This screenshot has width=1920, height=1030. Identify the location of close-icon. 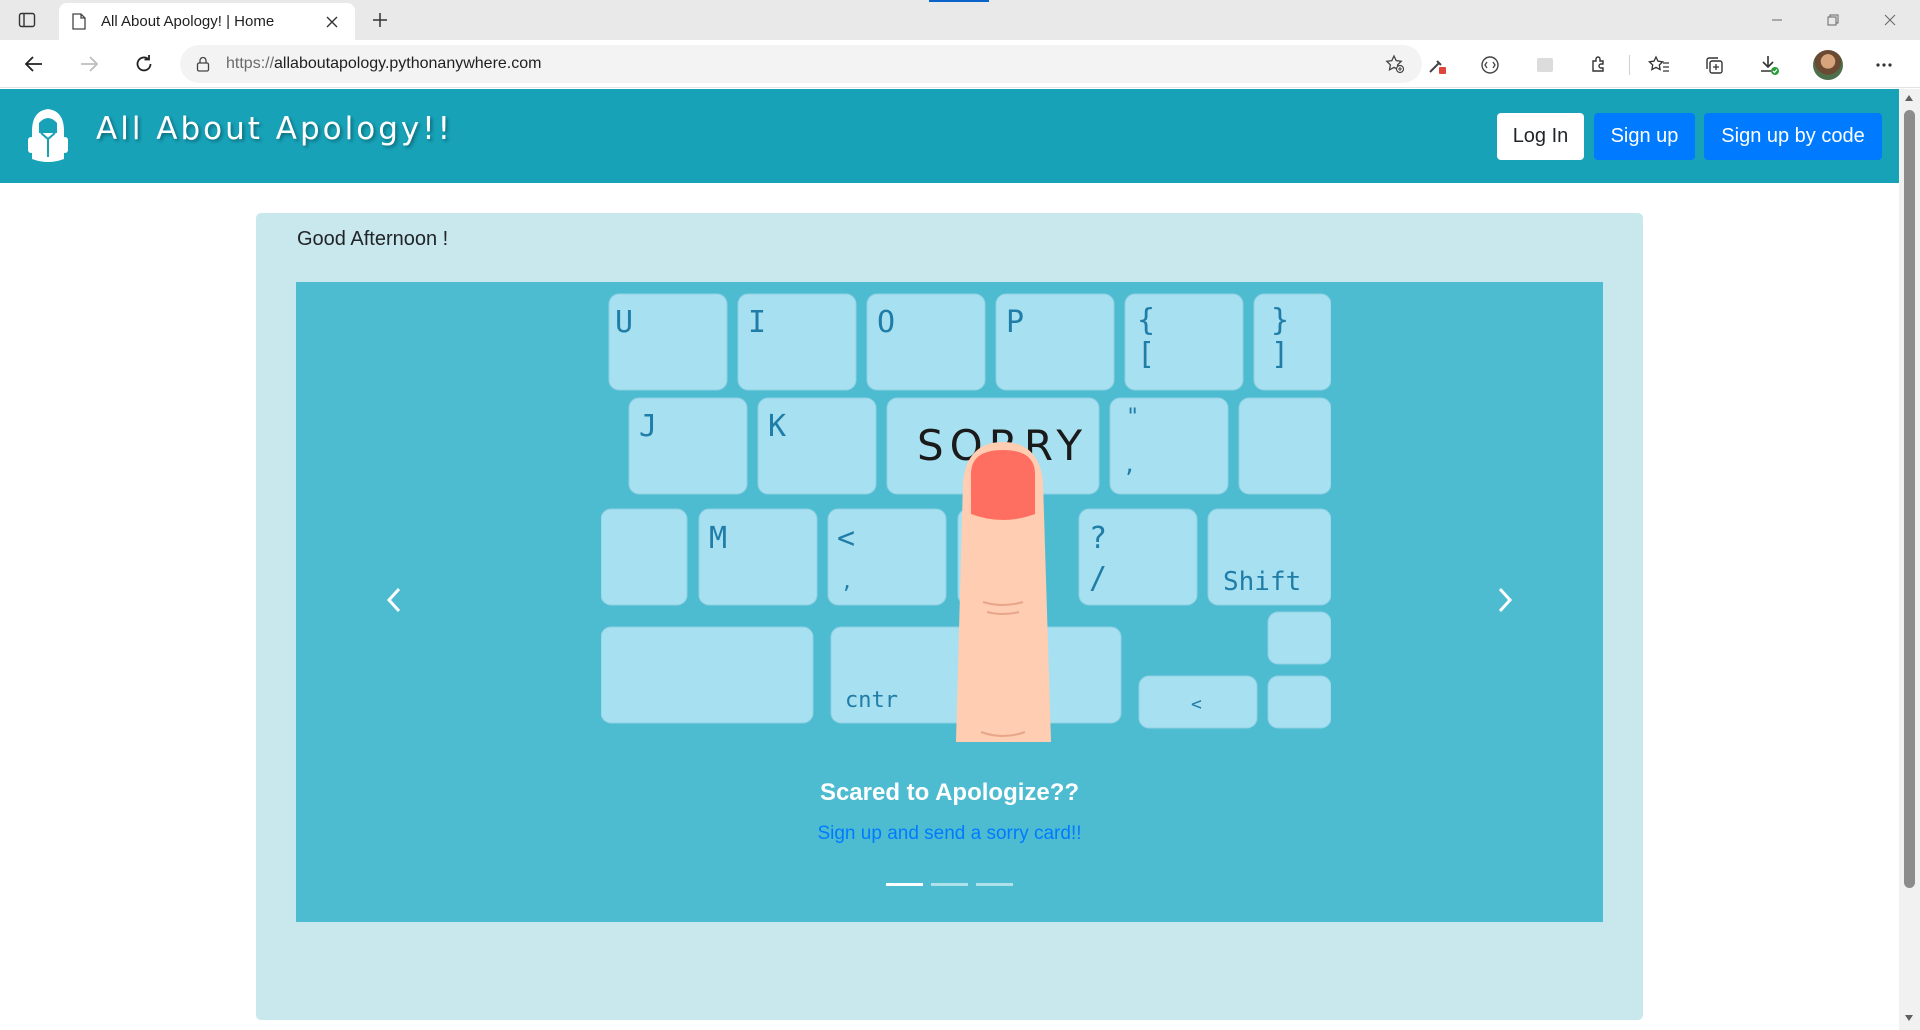
(332, 22).